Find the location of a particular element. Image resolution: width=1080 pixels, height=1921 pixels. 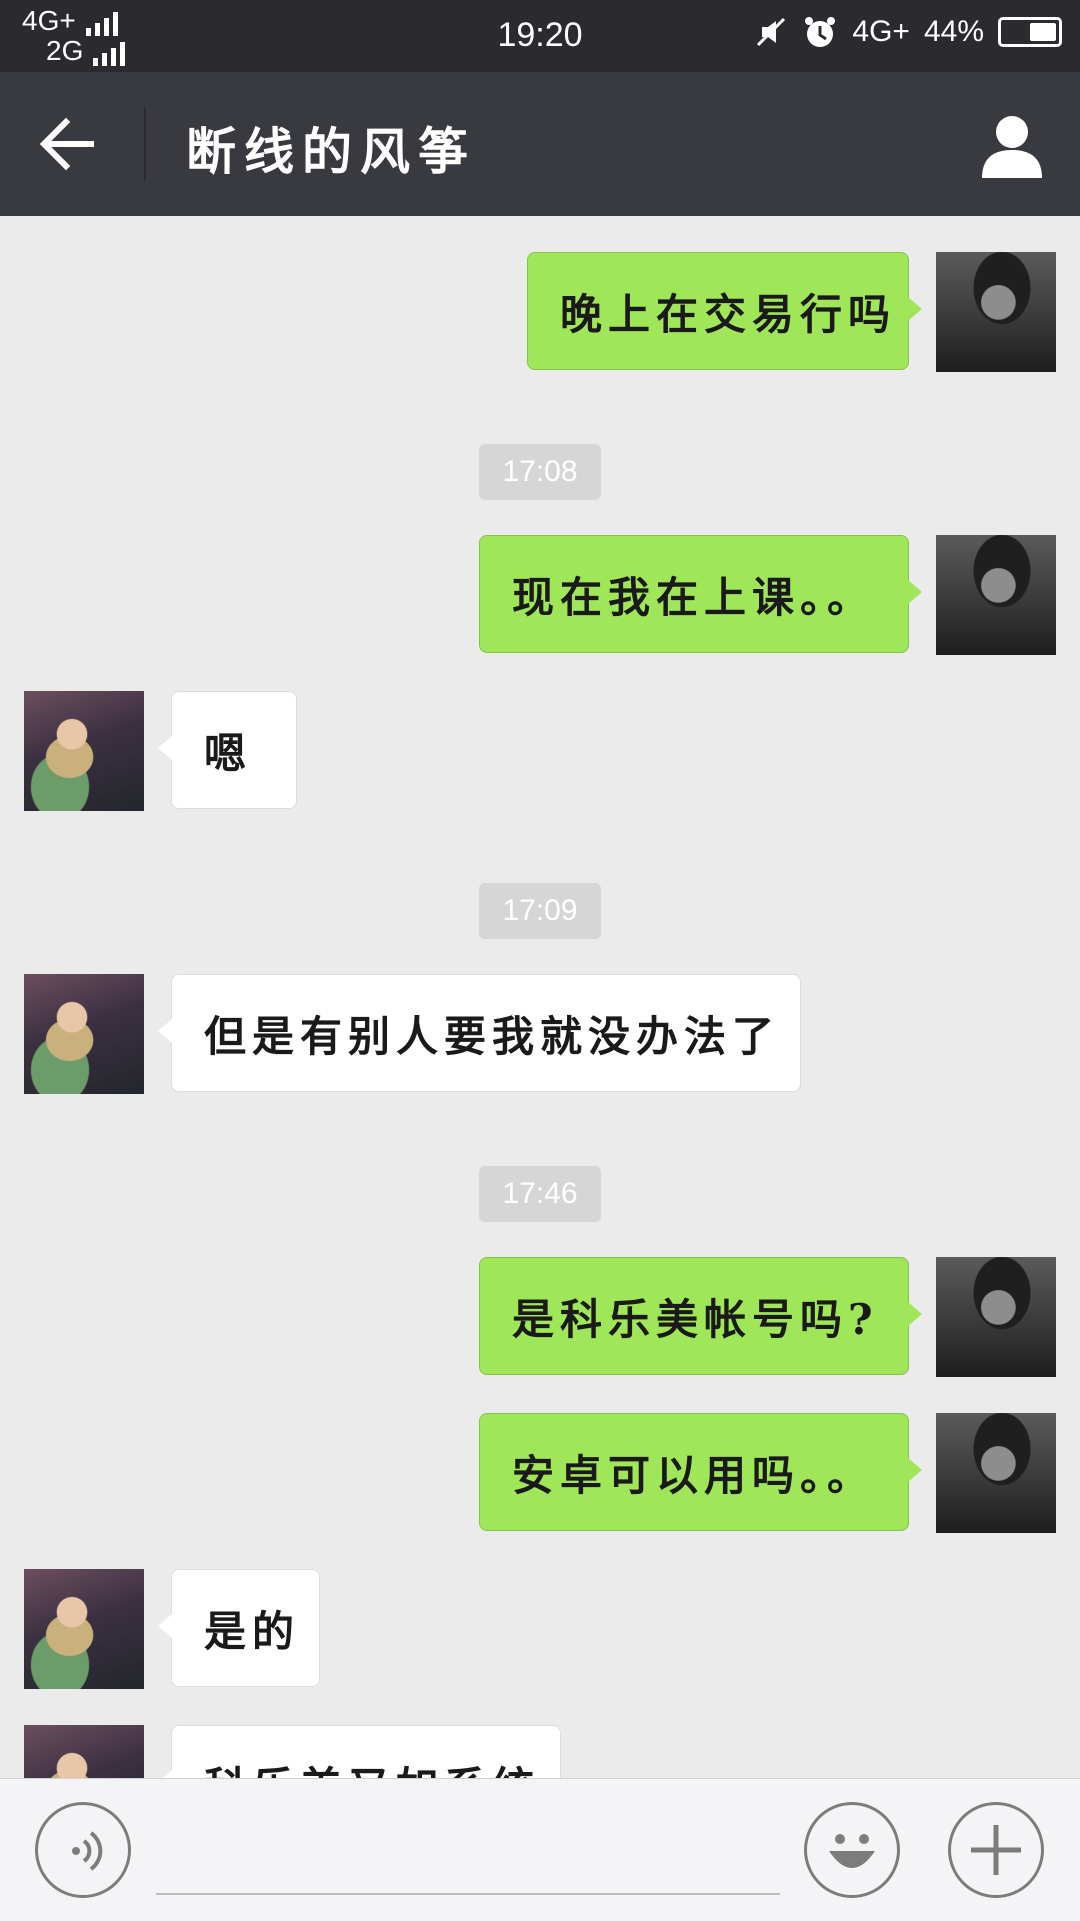

incoming-message: 科乐美又如系统 is located at coordinates (359, 1752).